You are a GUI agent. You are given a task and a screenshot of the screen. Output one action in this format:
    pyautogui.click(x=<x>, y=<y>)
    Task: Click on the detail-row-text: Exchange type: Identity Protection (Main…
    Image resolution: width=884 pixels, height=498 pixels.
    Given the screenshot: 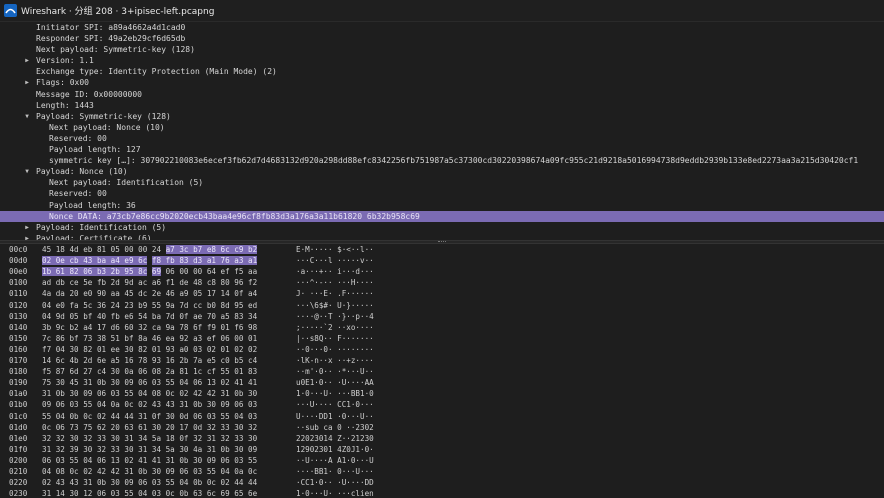 What is the action you would take?
    pyautogui.click(x=156, y=72)
    